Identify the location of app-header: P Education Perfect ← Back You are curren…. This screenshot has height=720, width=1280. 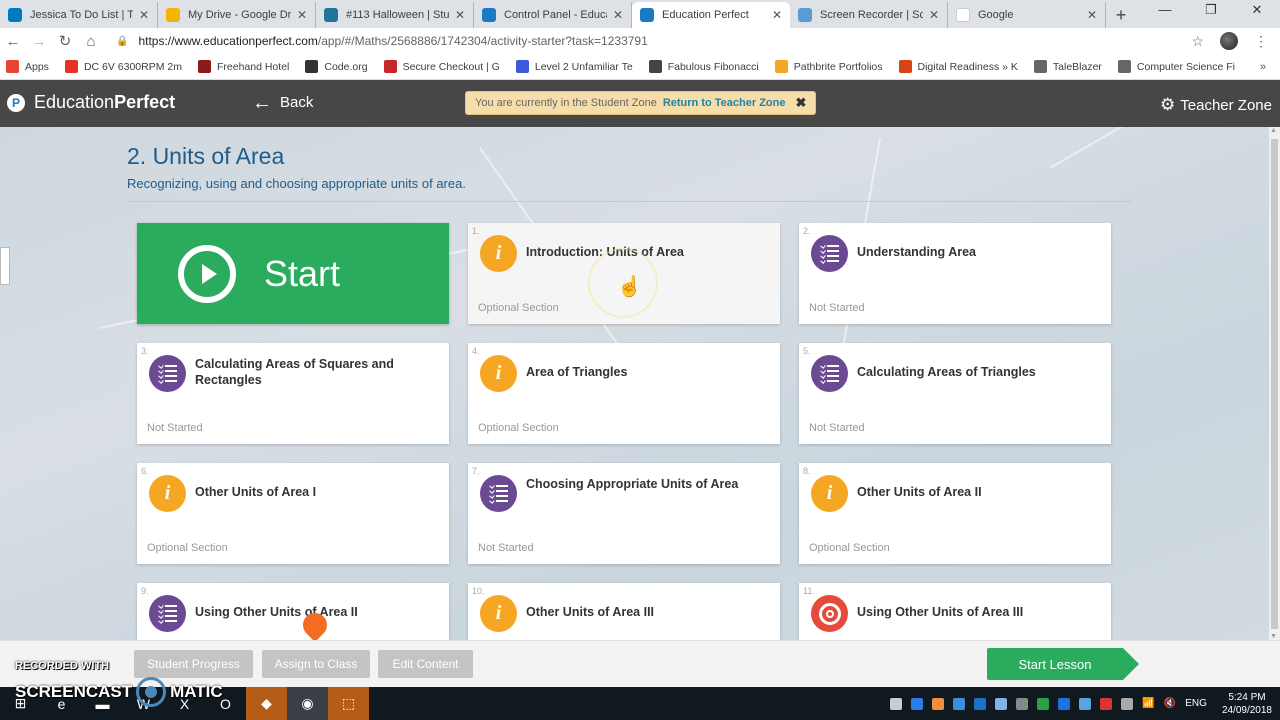
(640, 103).